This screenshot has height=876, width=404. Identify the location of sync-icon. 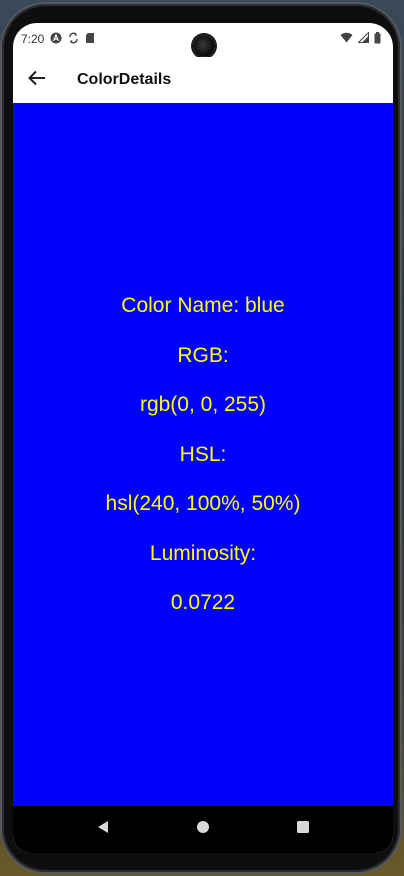
(73, 39).